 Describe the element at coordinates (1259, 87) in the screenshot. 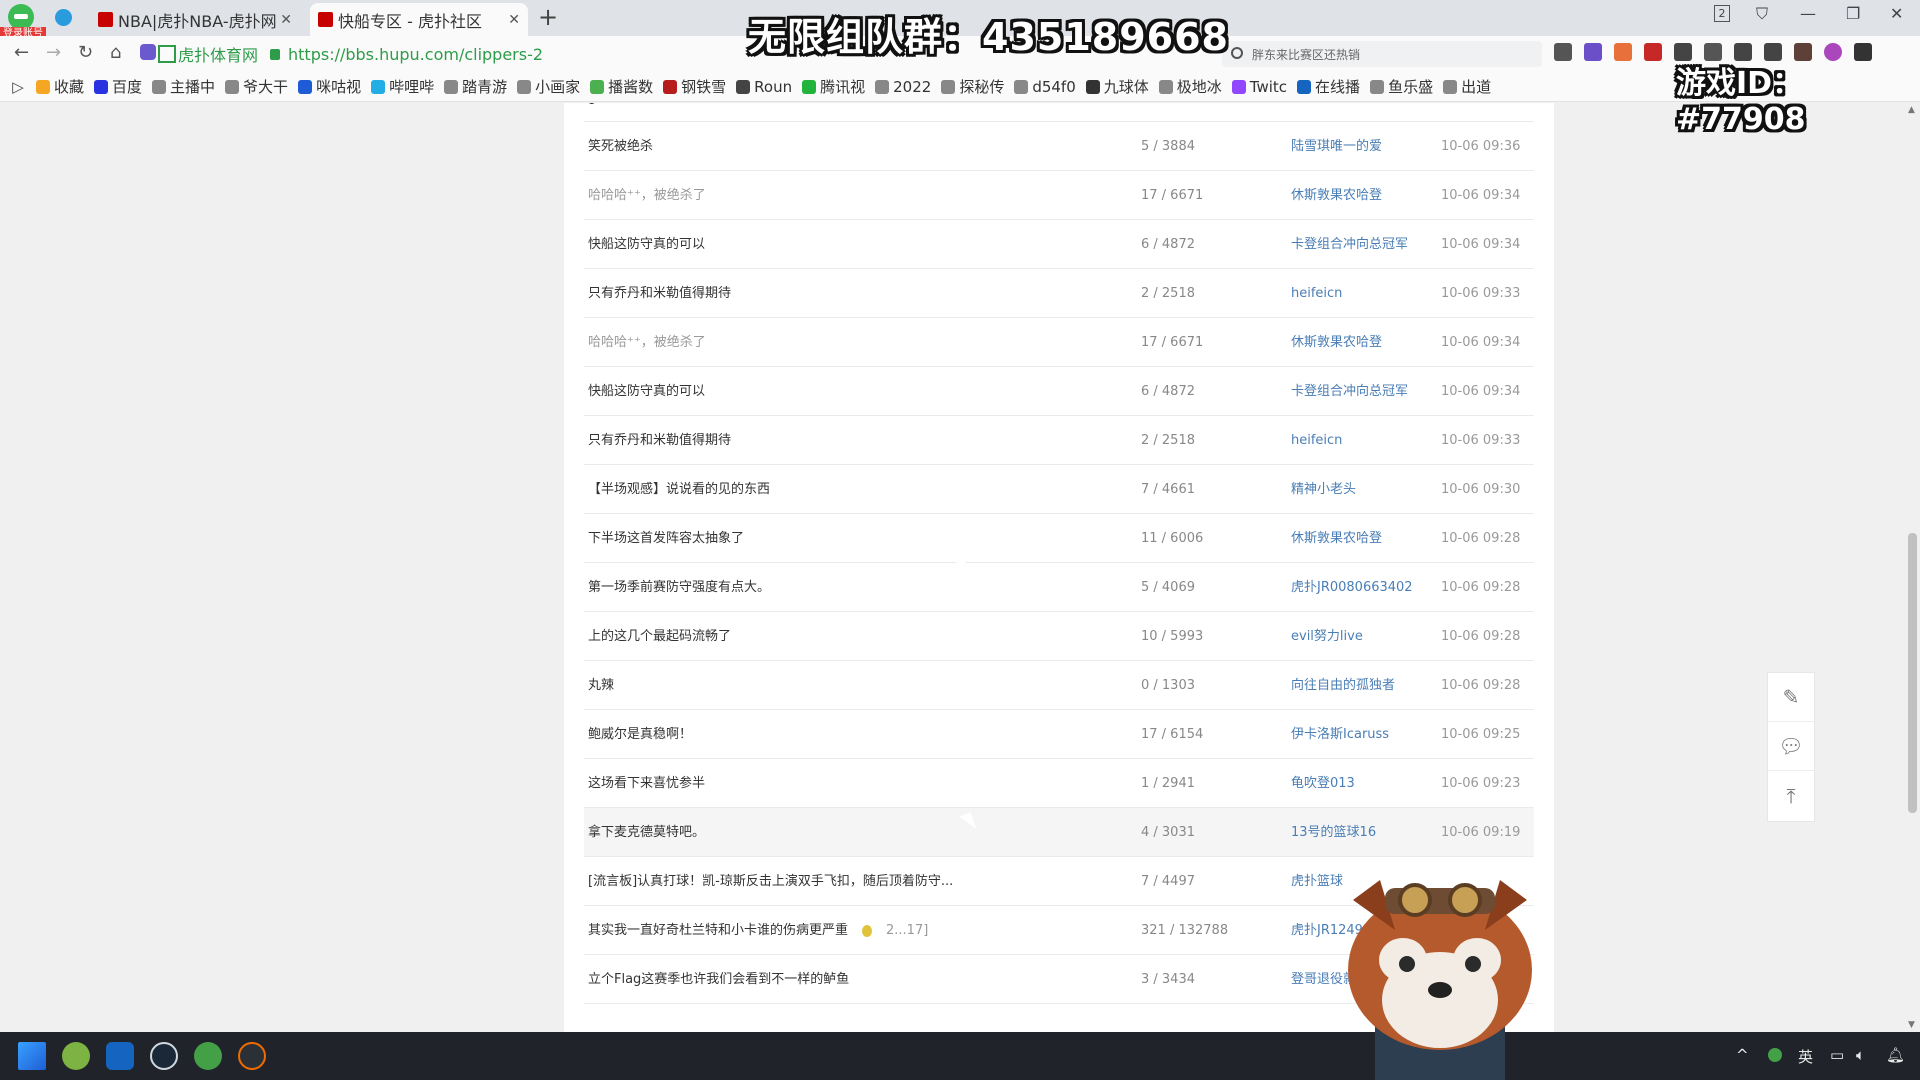

I see `bookmark-item: Twitc` at that location.